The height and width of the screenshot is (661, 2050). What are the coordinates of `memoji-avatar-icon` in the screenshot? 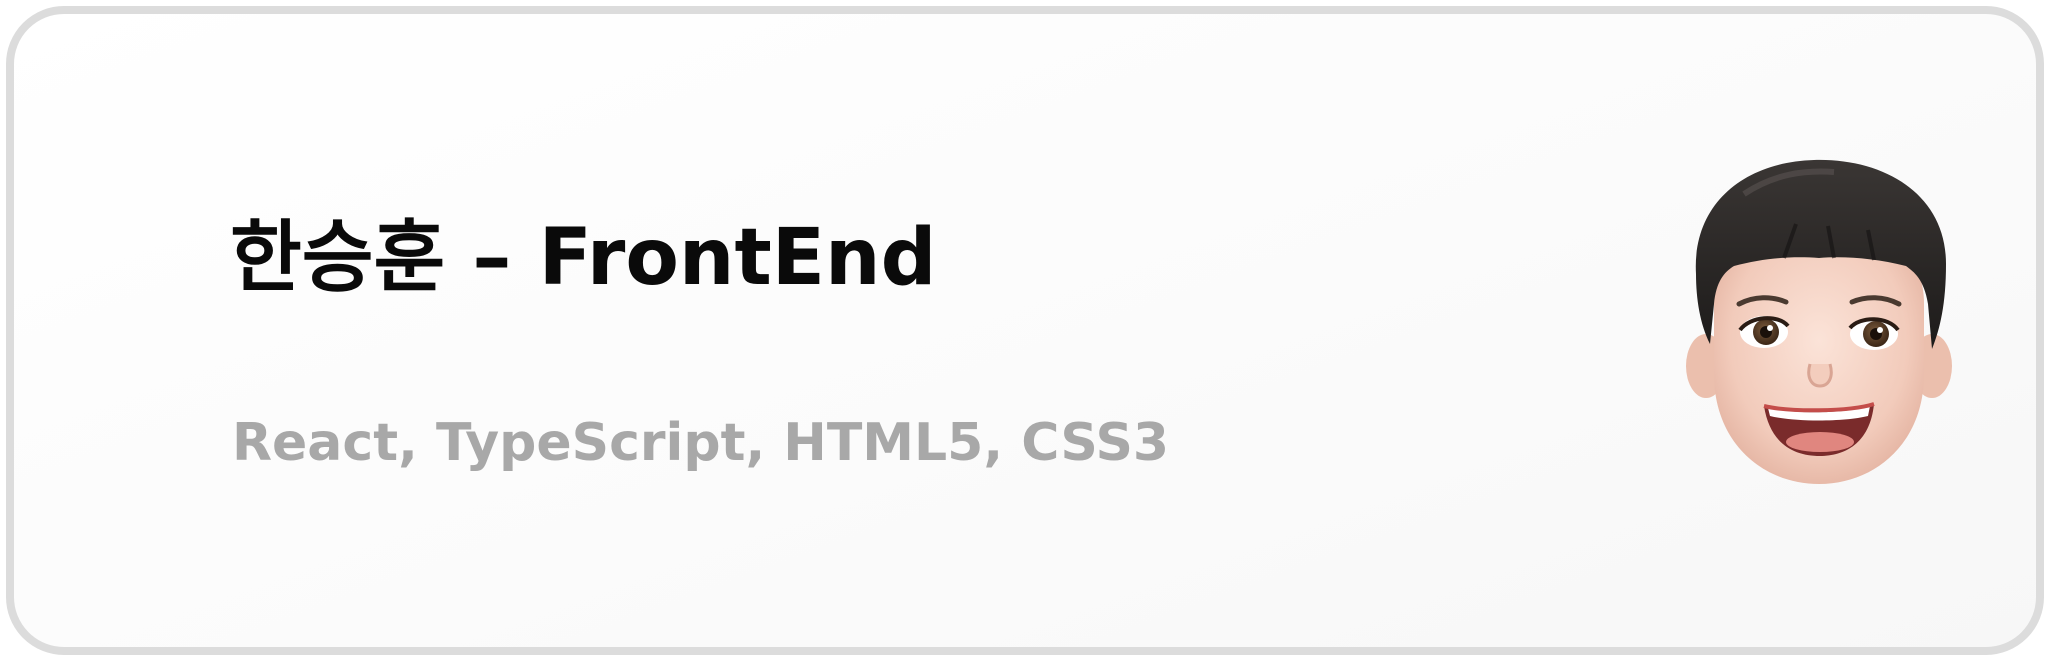 It's located at (1819, 321).